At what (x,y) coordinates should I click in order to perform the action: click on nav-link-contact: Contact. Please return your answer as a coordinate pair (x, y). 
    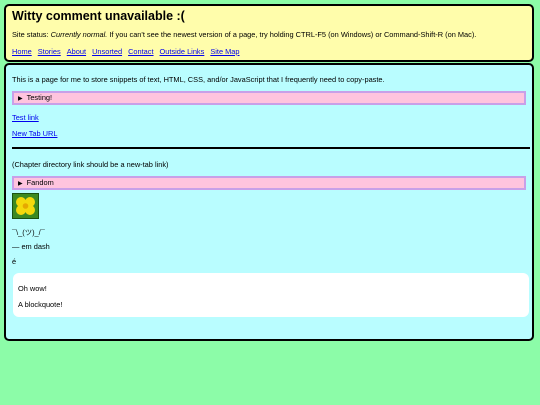
    Looking at the image, I should click on (140, 51).